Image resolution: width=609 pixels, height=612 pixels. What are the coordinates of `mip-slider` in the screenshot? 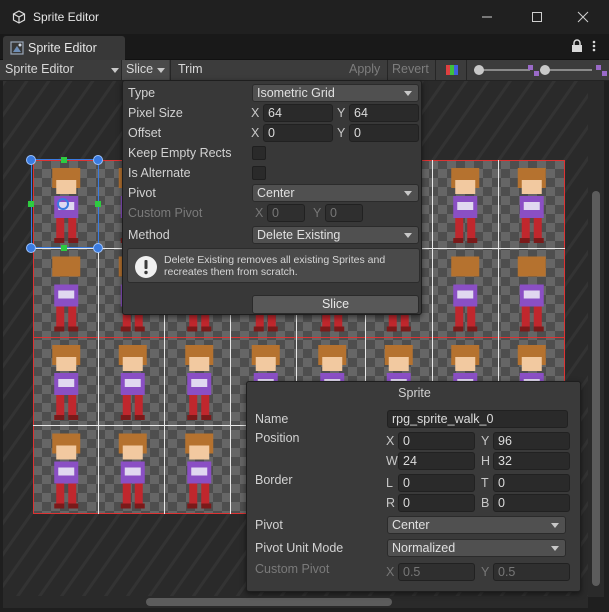 It's located at (571, 70).